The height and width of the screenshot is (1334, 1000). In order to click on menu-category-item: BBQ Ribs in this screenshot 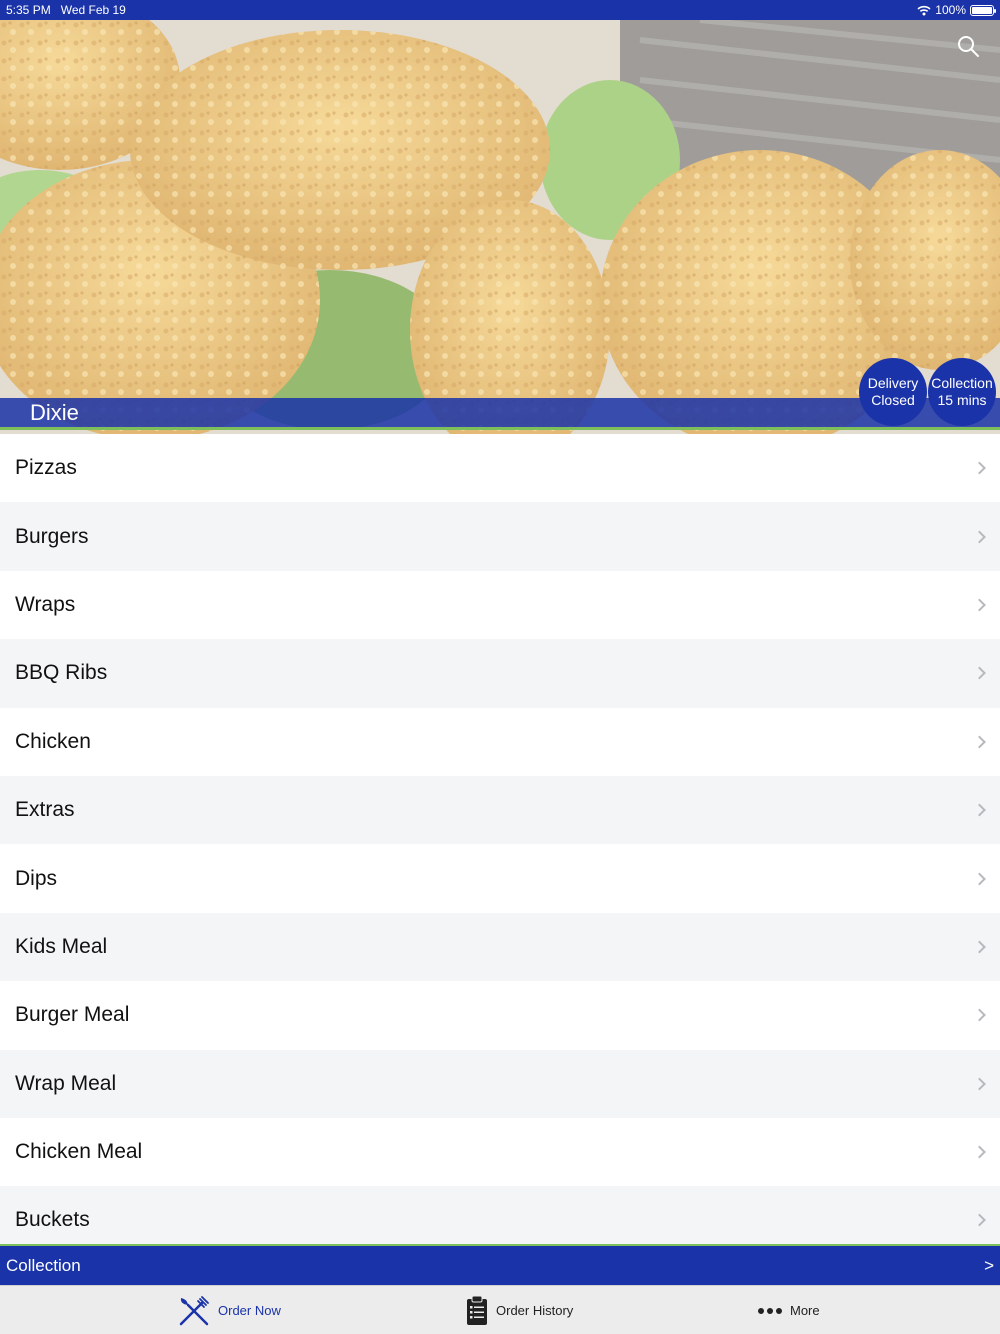, I will do `click(500, 673)`.